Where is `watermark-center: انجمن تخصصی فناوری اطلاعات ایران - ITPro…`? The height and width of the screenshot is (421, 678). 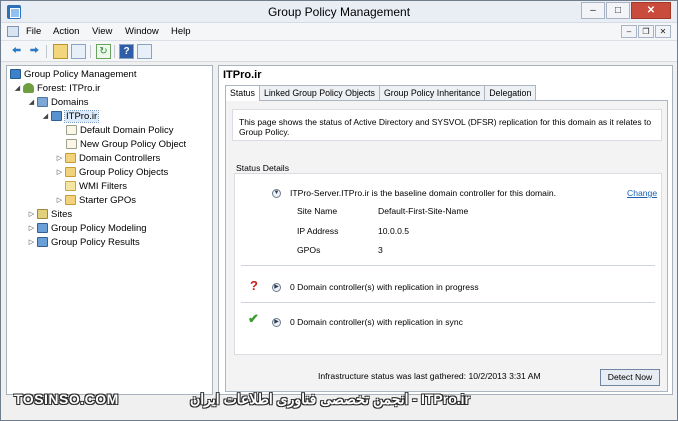 watermark-center: انجمن تخصصی فناوری اطلاعات ایران - ITPro… is located at coordinates (330, 399).